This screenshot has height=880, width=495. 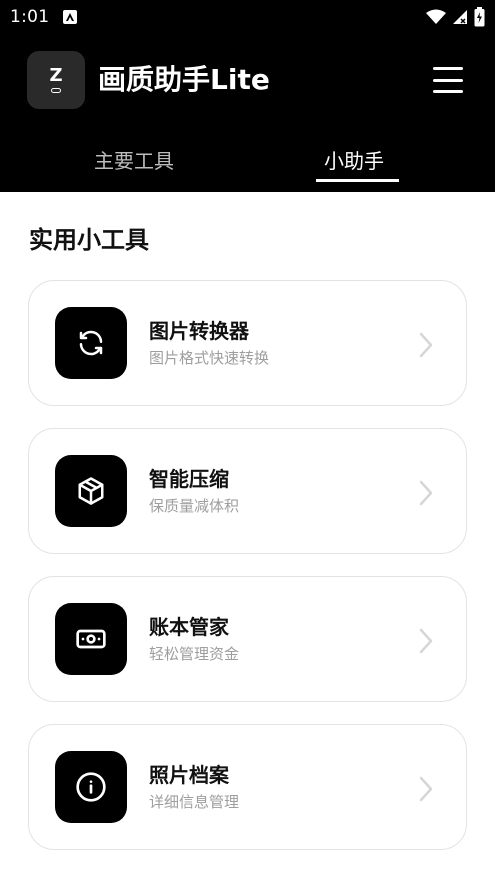 I want to click on section-title: 实用小工具, so click(x=89, y=240).